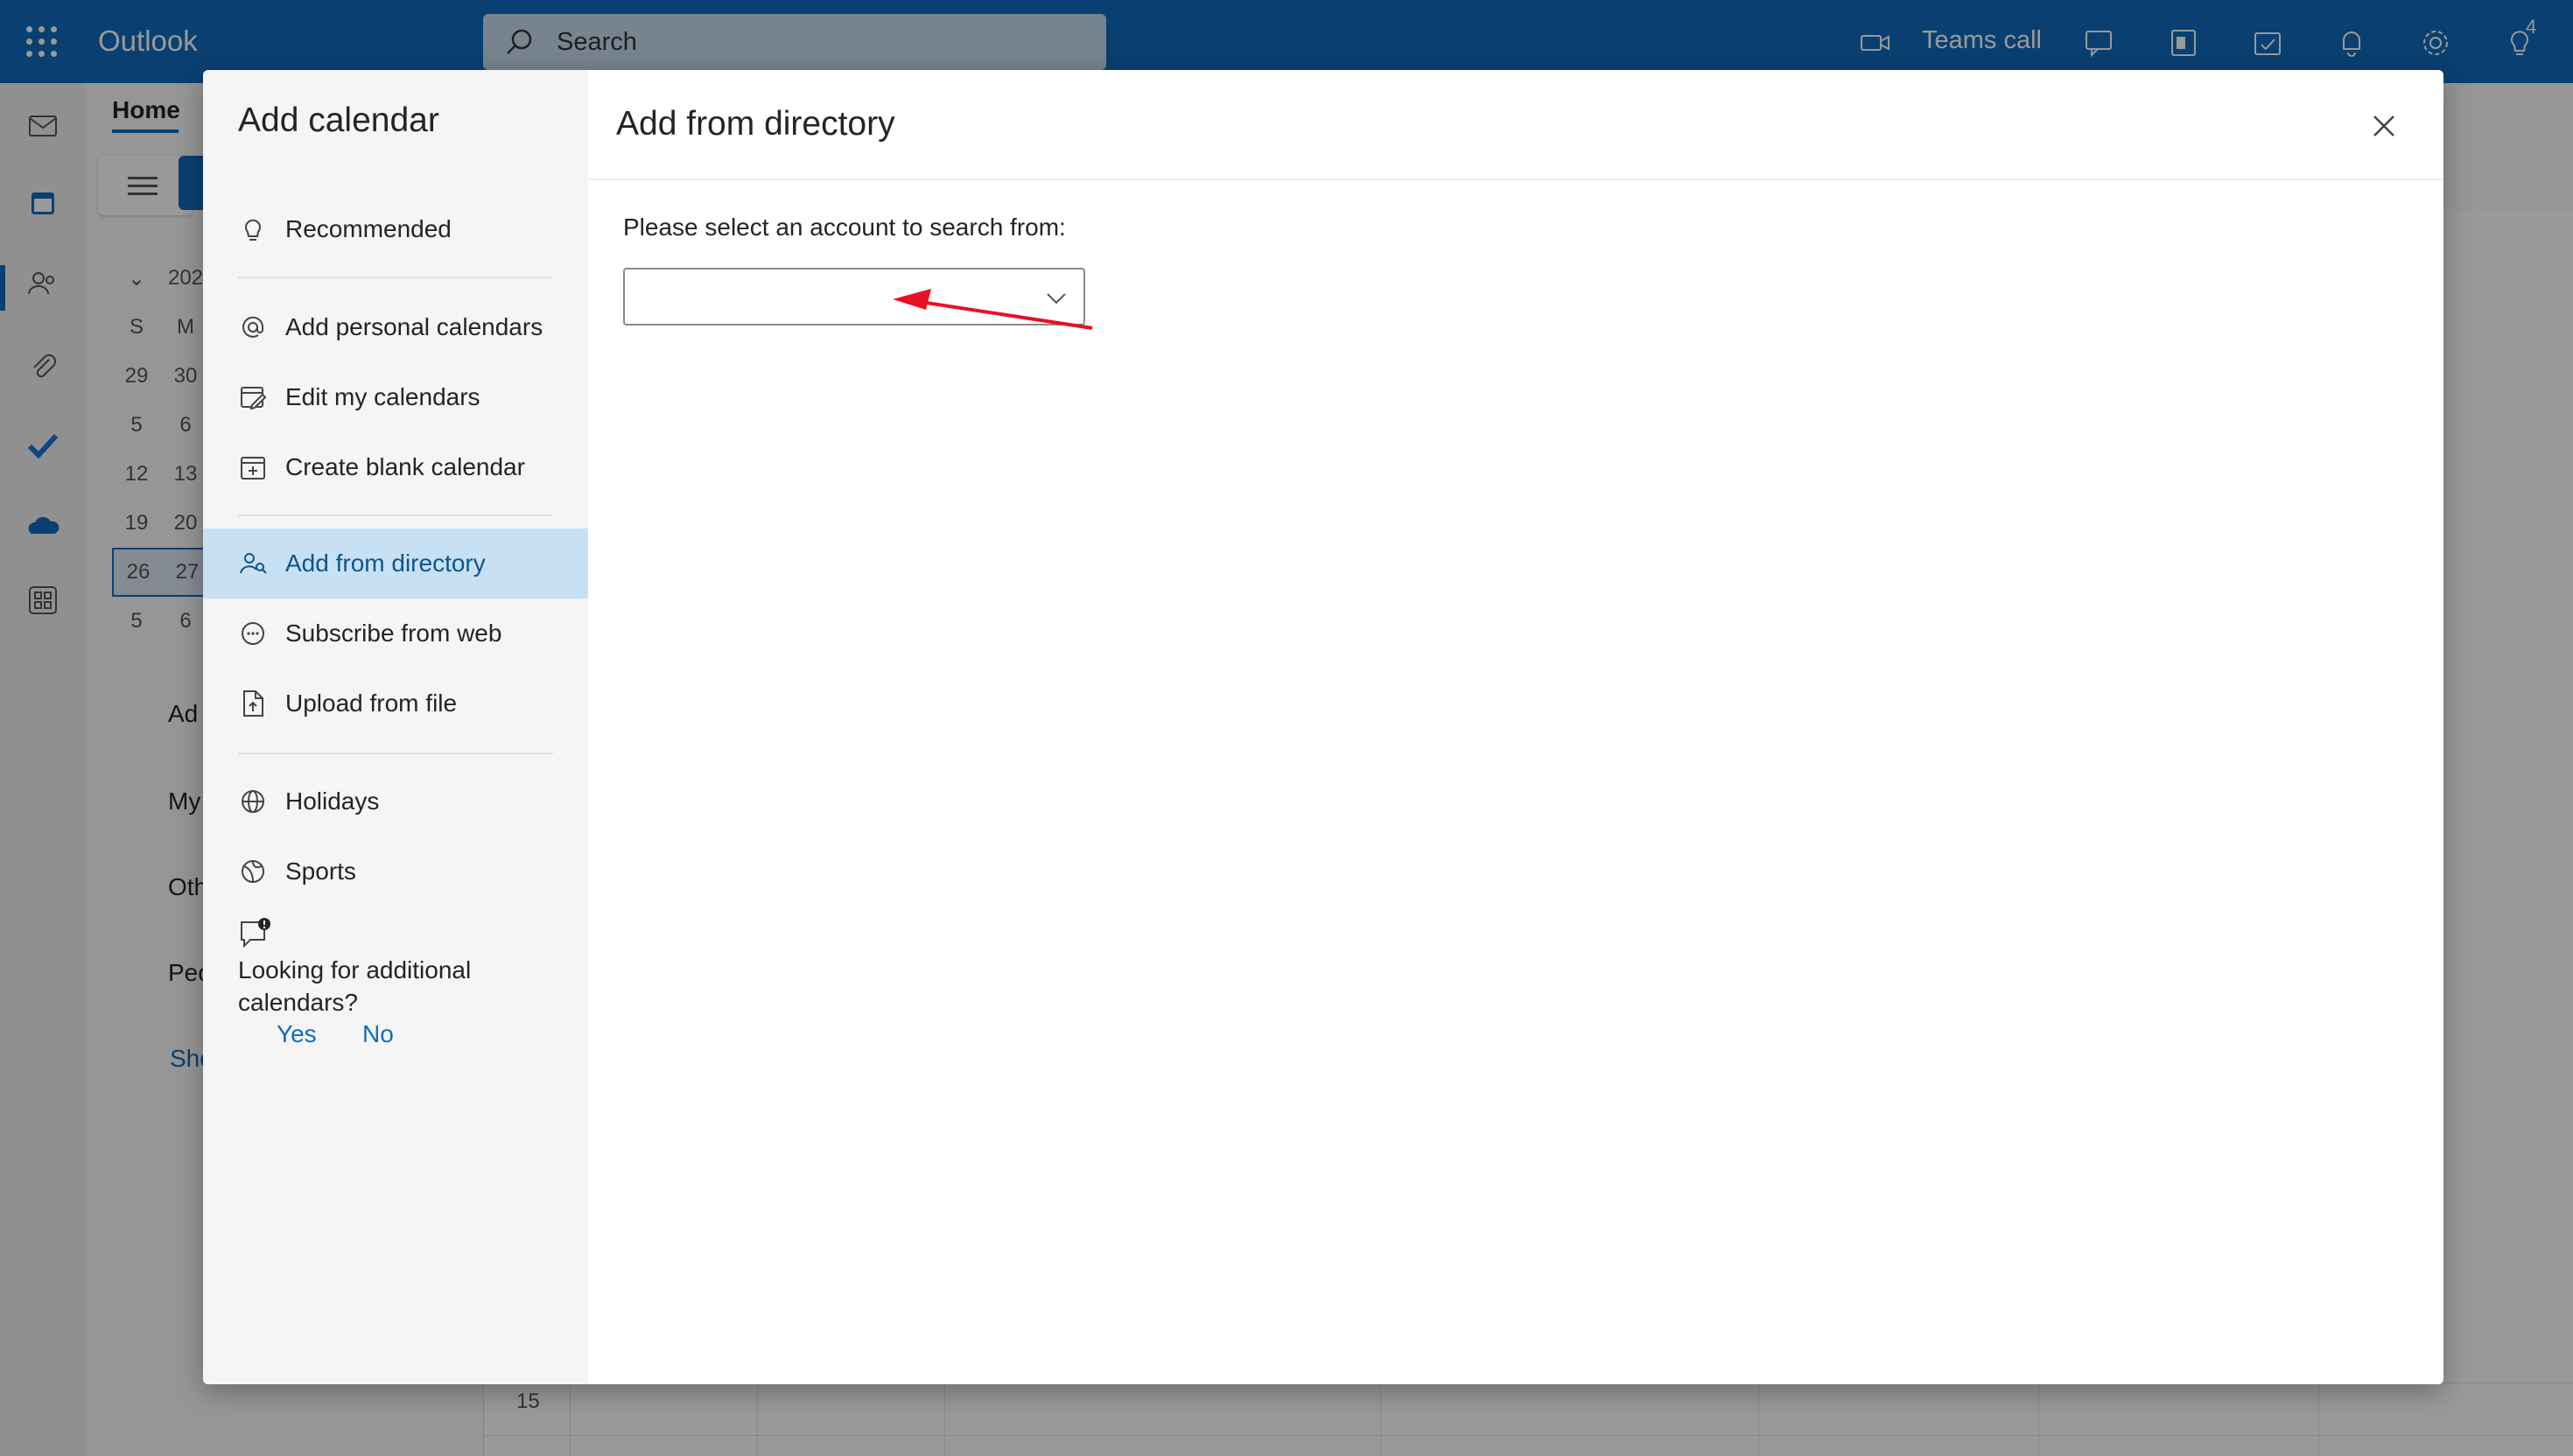  I want to click on nav-subscribe-web-label: Subscribe from web, so click(393, 633).